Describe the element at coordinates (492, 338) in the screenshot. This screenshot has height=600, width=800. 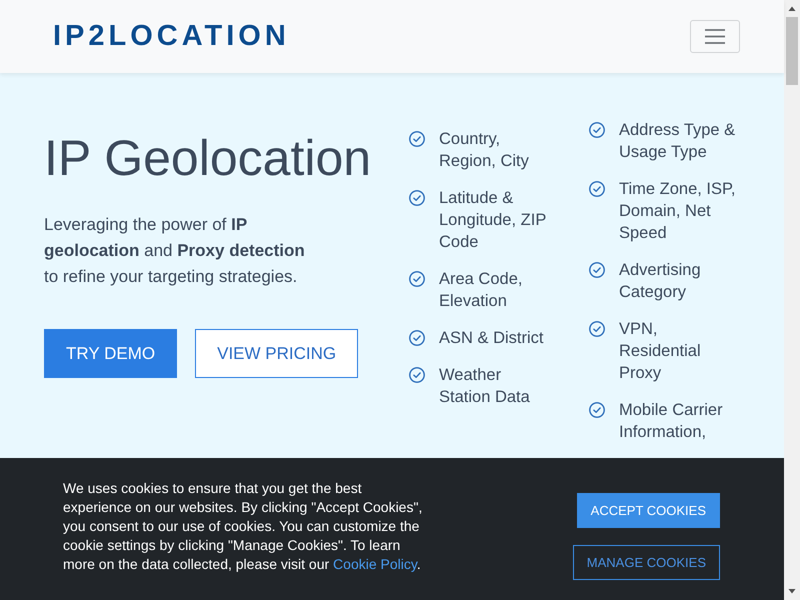
I see `feature-label: ASN & District` at that location.